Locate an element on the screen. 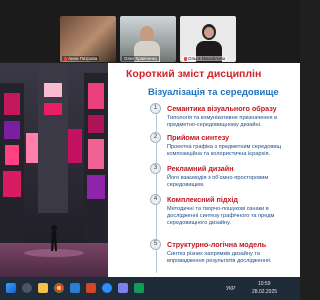 This screenshot has height=300, width=320. taskbar: УКР 10:59 28.02.2025 is located at coordinates (150, 288).